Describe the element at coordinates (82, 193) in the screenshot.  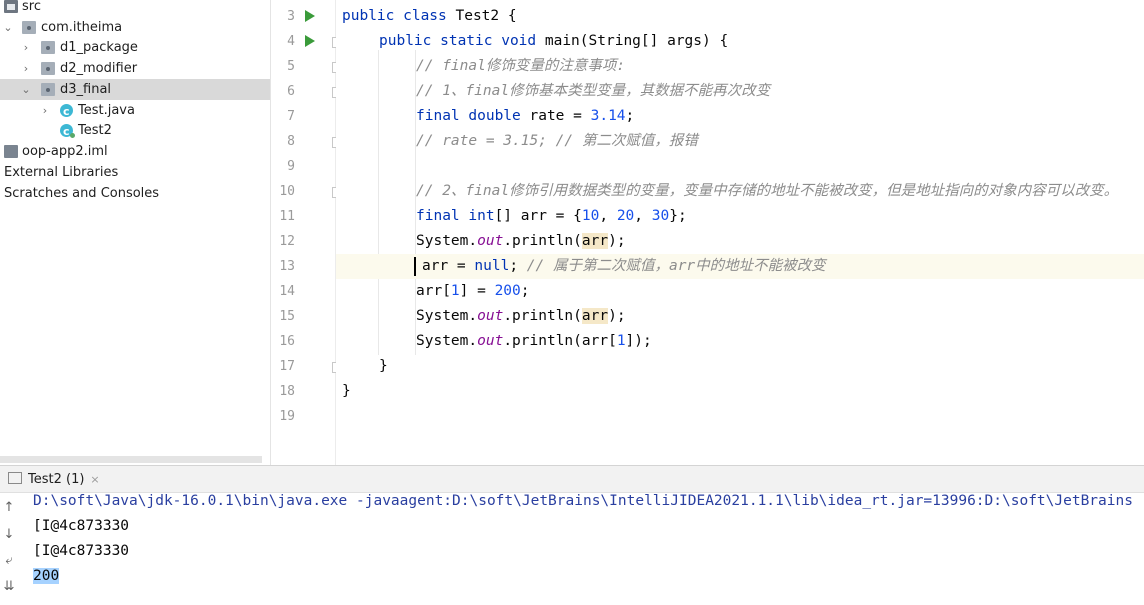
I see `tree-item-label: Scratches and Consoles` at that location.